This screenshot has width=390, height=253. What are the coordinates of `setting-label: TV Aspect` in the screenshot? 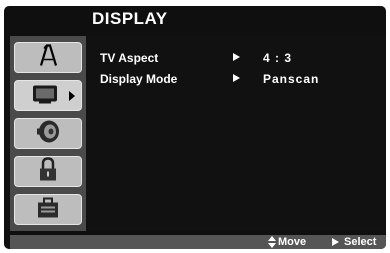 It's located at (129, 58).